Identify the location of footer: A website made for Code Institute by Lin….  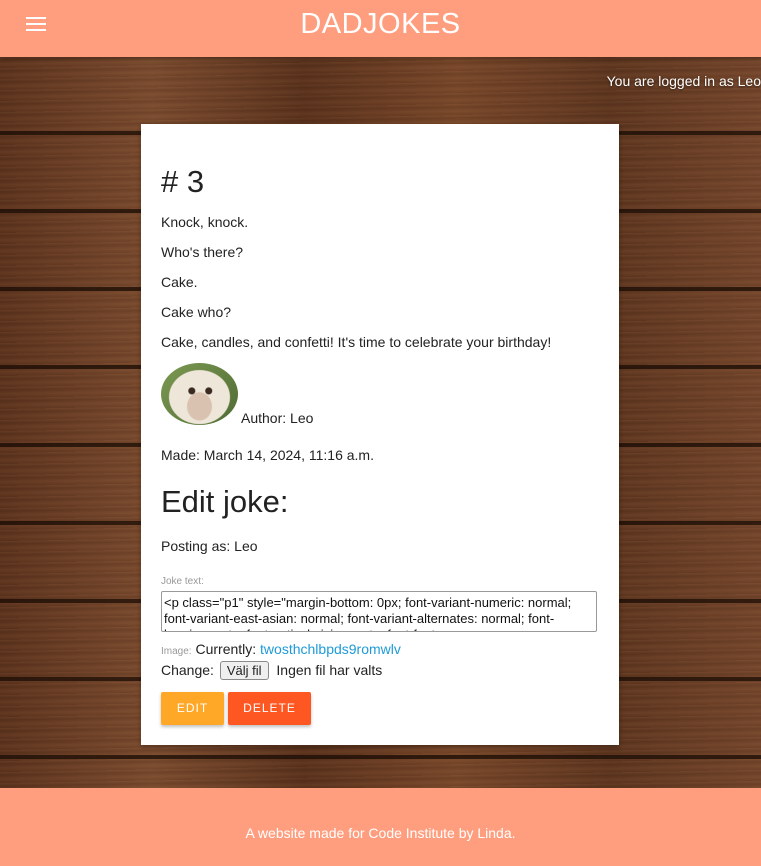
(380, 827).